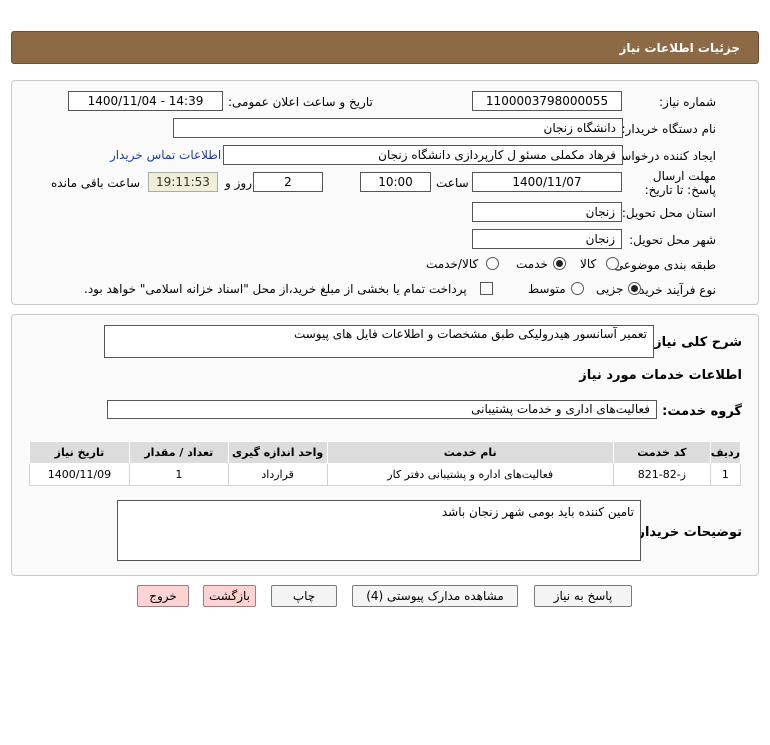 The width and height of the screenshot is (770, 745). Describe the element at coordinates (165, 155) in the screenshot. I see `contact-buyer-link: اطلاعات تماس خریدار` at that location.